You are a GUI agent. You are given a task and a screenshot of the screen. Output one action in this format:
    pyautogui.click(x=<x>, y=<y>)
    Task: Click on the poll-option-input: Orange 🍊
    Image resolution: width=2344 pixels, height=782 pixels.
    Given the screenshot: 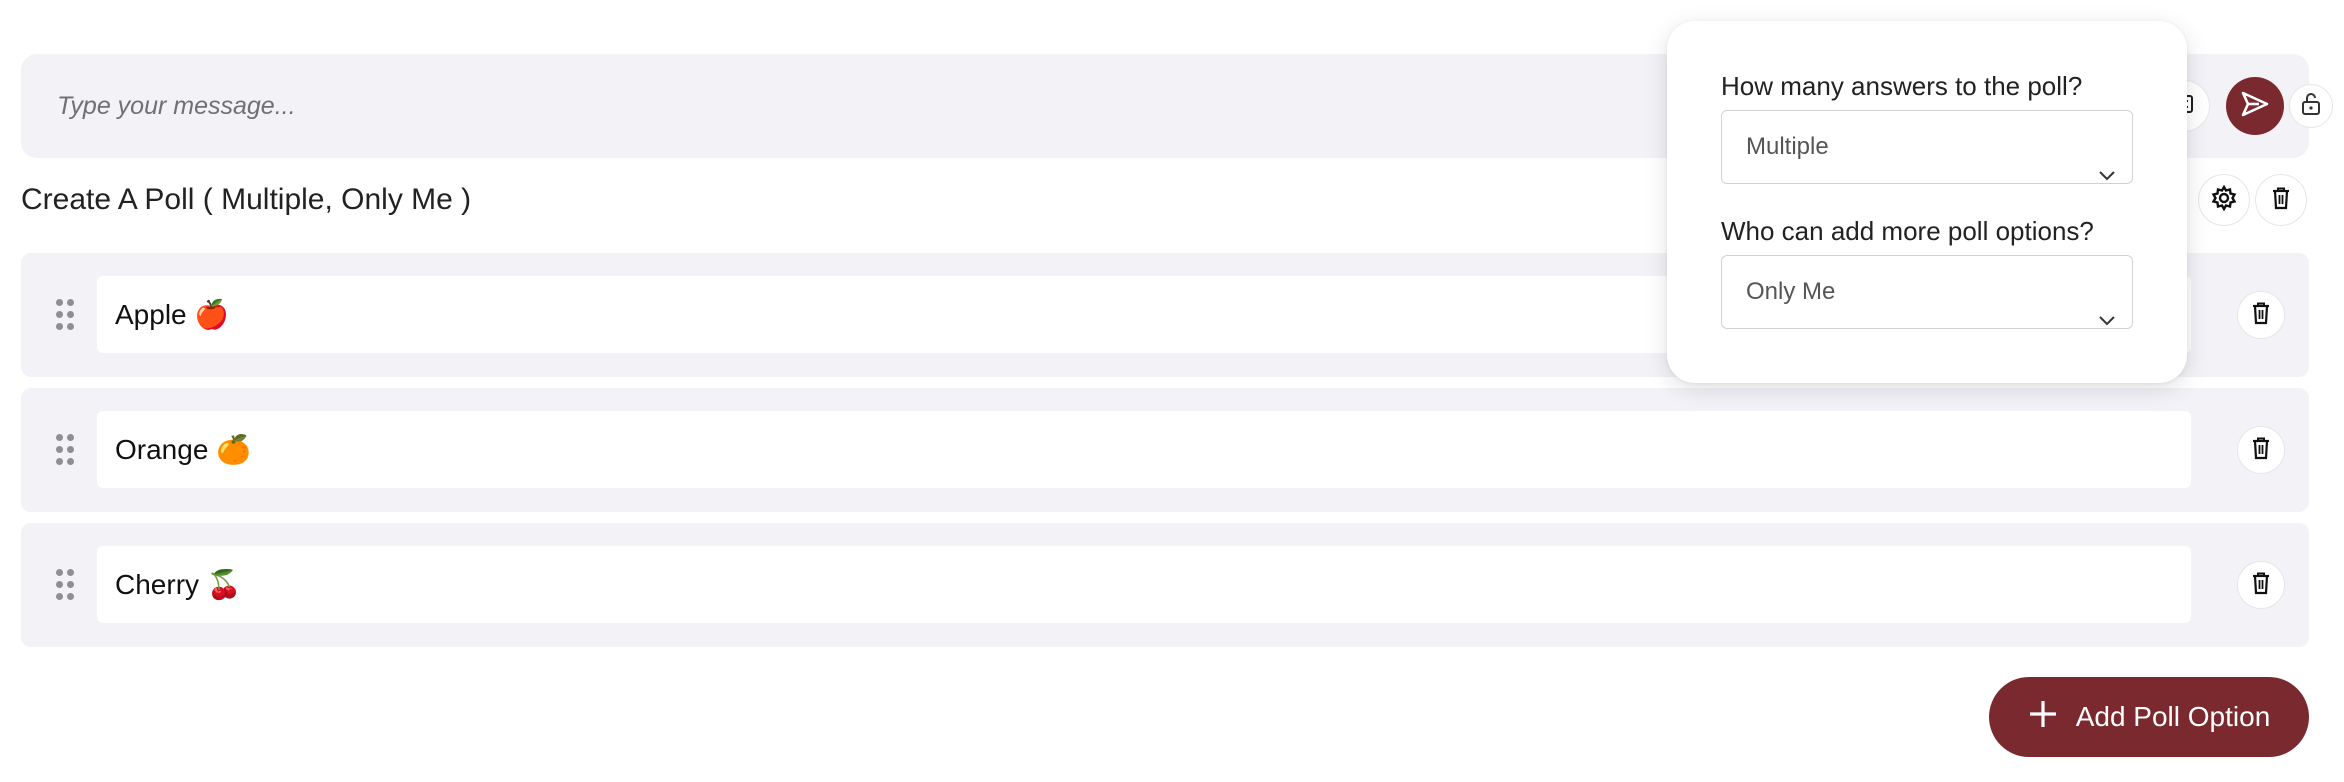 What is the action you would take?
    pyautogui.click(x=1144, y=449)
    